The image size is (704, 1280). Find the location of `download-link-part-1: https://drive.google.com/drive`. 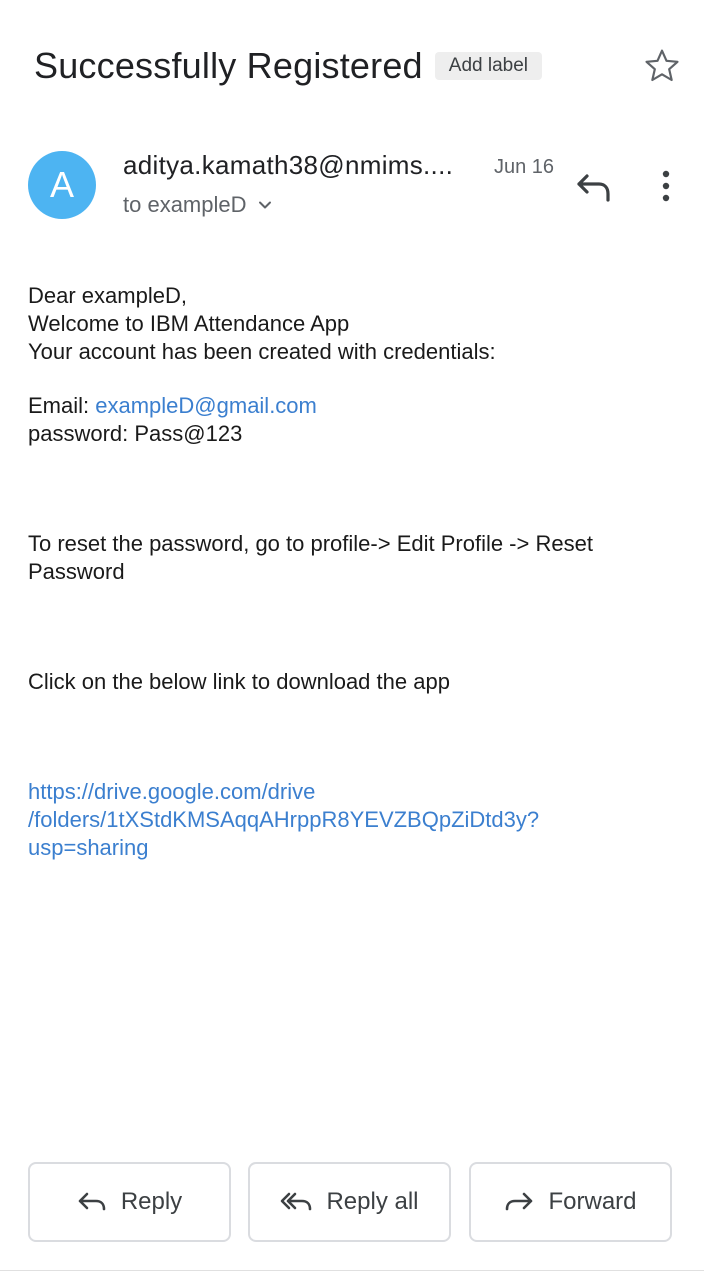

download-link-part-1: https://drive.google.com/drive is located at coordinates (172, 791).